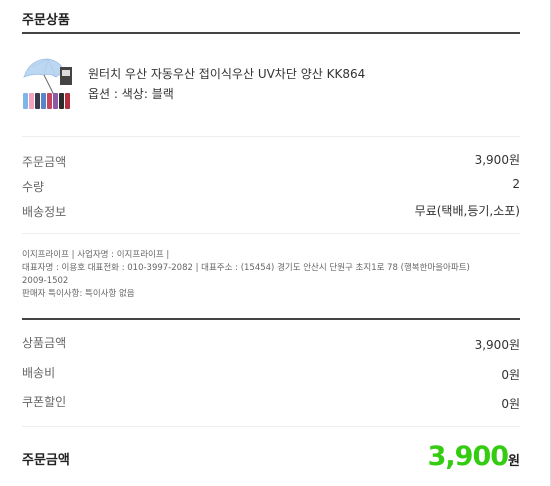 This screenshot has height=486, width=551. Describe the element at coordinates (510, 375) in the screenshot. I see `shipping-fee-value: 0원` at that location.